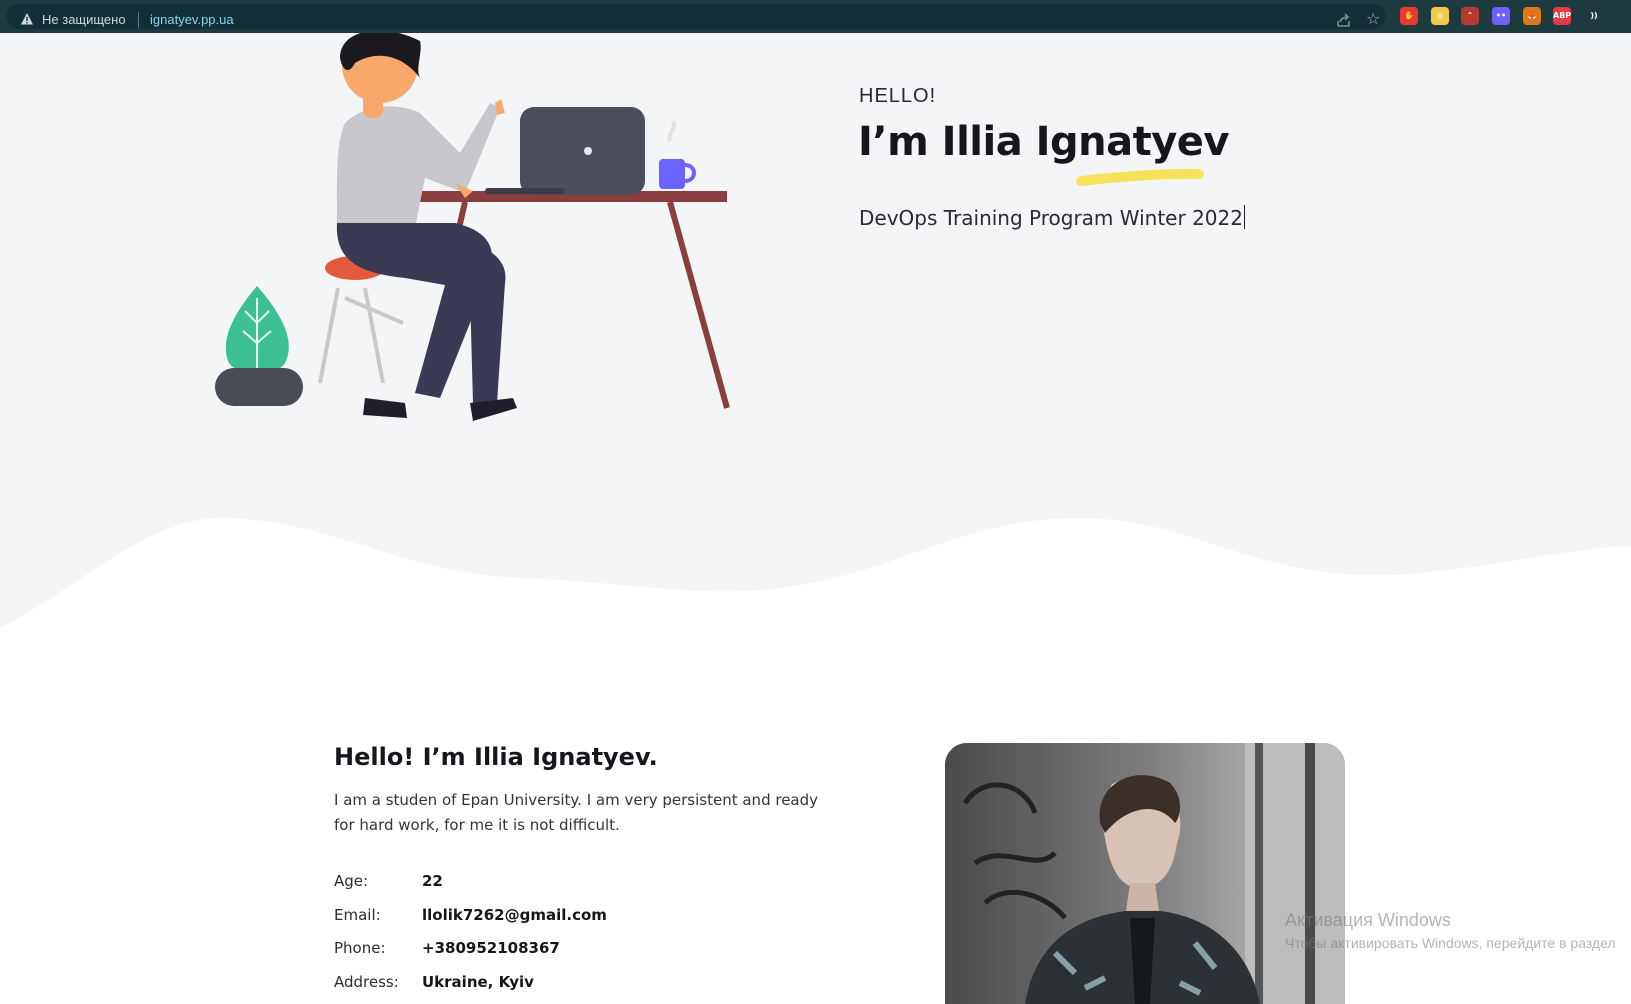  Describe the element at coordinates (584, 954) in the screenshot. I see `detail-row-phone: Phone: +380952108367` at that location.